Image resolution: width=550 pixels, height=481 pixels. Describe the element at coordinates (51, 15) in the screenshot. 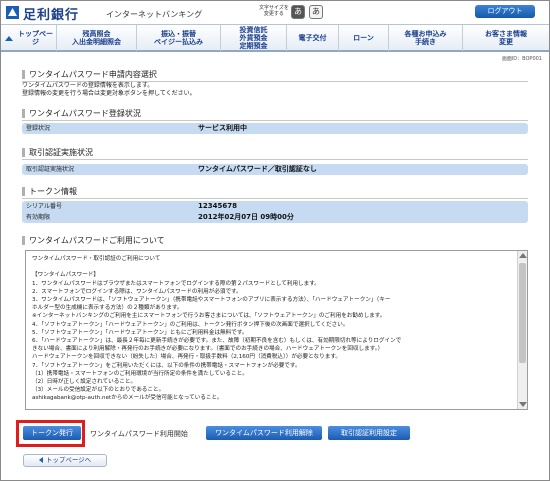

I see `bank-name: 足利銀行` at that location.